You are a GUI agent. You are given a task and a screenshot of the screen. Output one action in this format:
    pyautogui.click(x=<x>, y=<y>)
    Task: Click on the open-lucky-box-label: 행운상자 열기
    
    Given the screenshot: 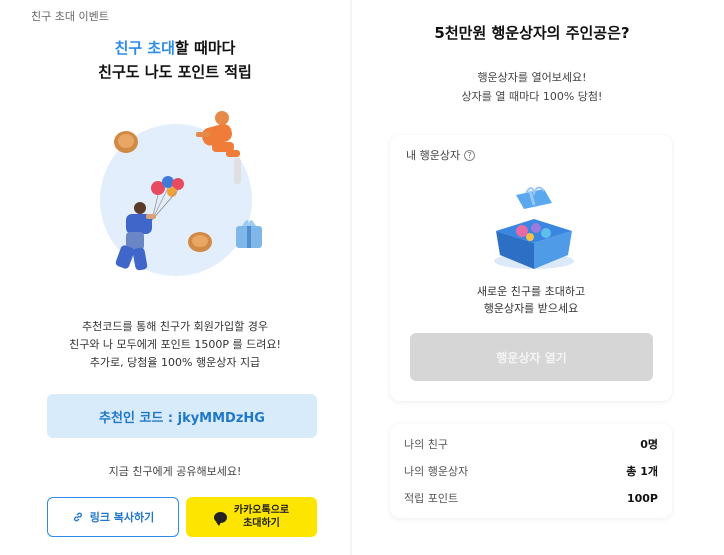 What is the action you would take?
    pyautogui.click(x=531, y=357)
    